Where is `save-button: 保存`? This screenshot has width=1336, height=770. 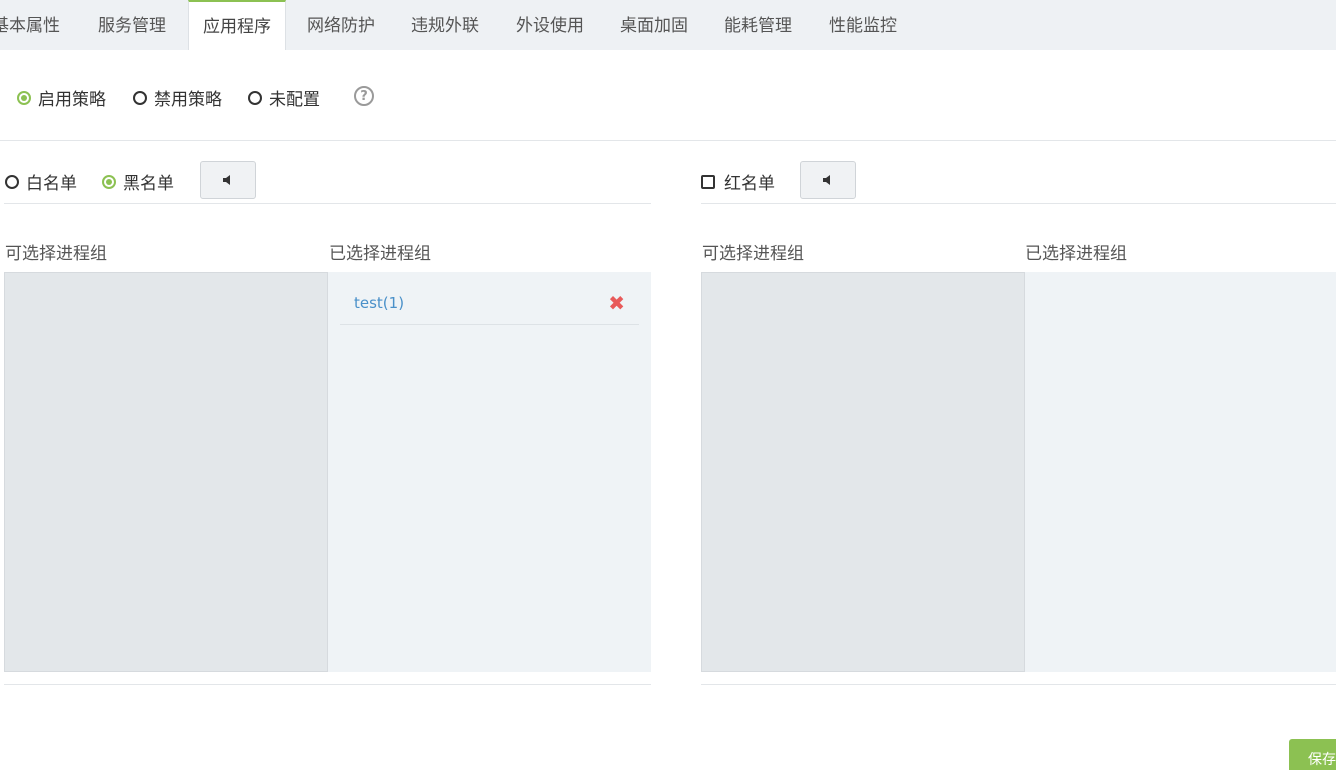
save-button: 保存 is located at coordinates (1312, 754).